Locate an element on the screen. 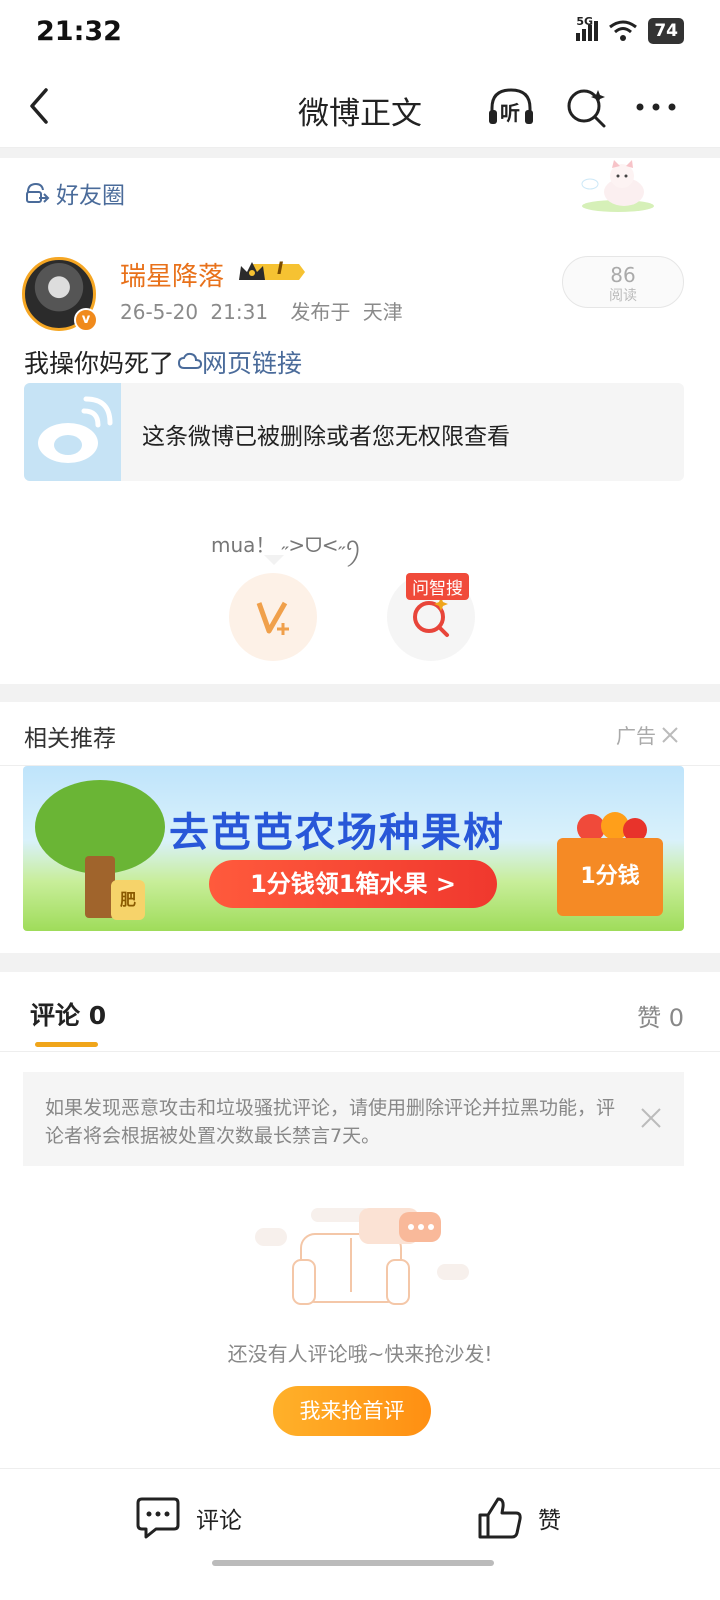 This screenshot has width=720, height=1600. ad-banner: 肥 去芭芭农场种果树 1分钱领1箱水果 > 1分钱 is located at coordinates (353, 848).